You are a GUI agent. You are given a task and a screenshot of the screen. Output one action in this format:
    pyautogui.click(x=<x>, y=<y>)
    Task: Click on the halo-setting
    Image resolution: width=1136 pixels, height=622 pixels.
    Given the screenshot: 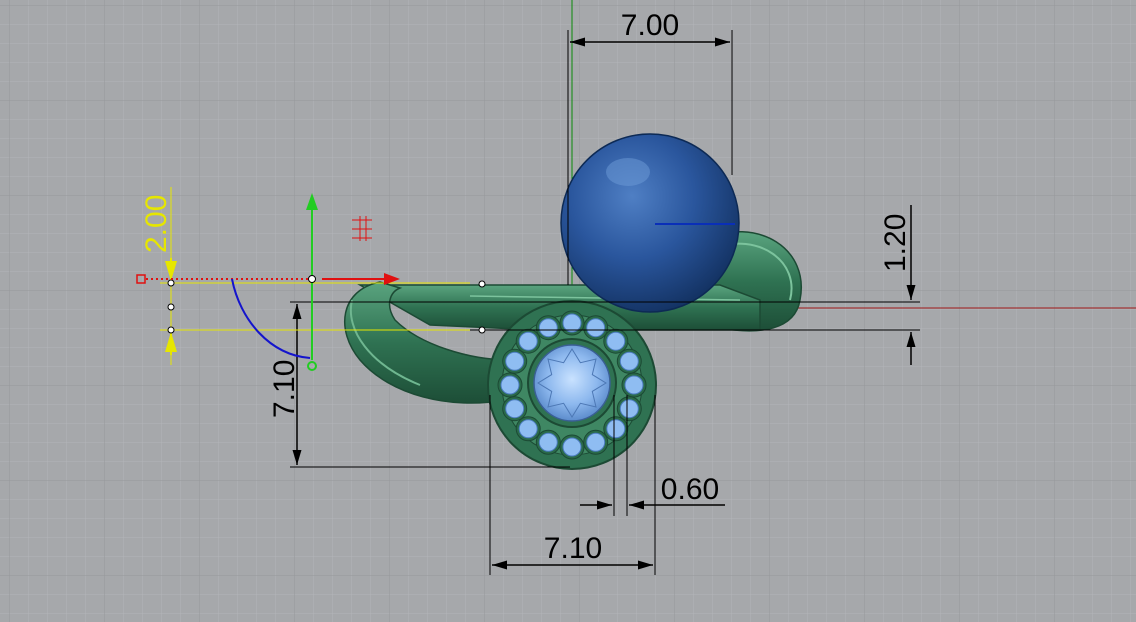 What is the action you would take?
    pyautogui.click(x=572, y=385)
    